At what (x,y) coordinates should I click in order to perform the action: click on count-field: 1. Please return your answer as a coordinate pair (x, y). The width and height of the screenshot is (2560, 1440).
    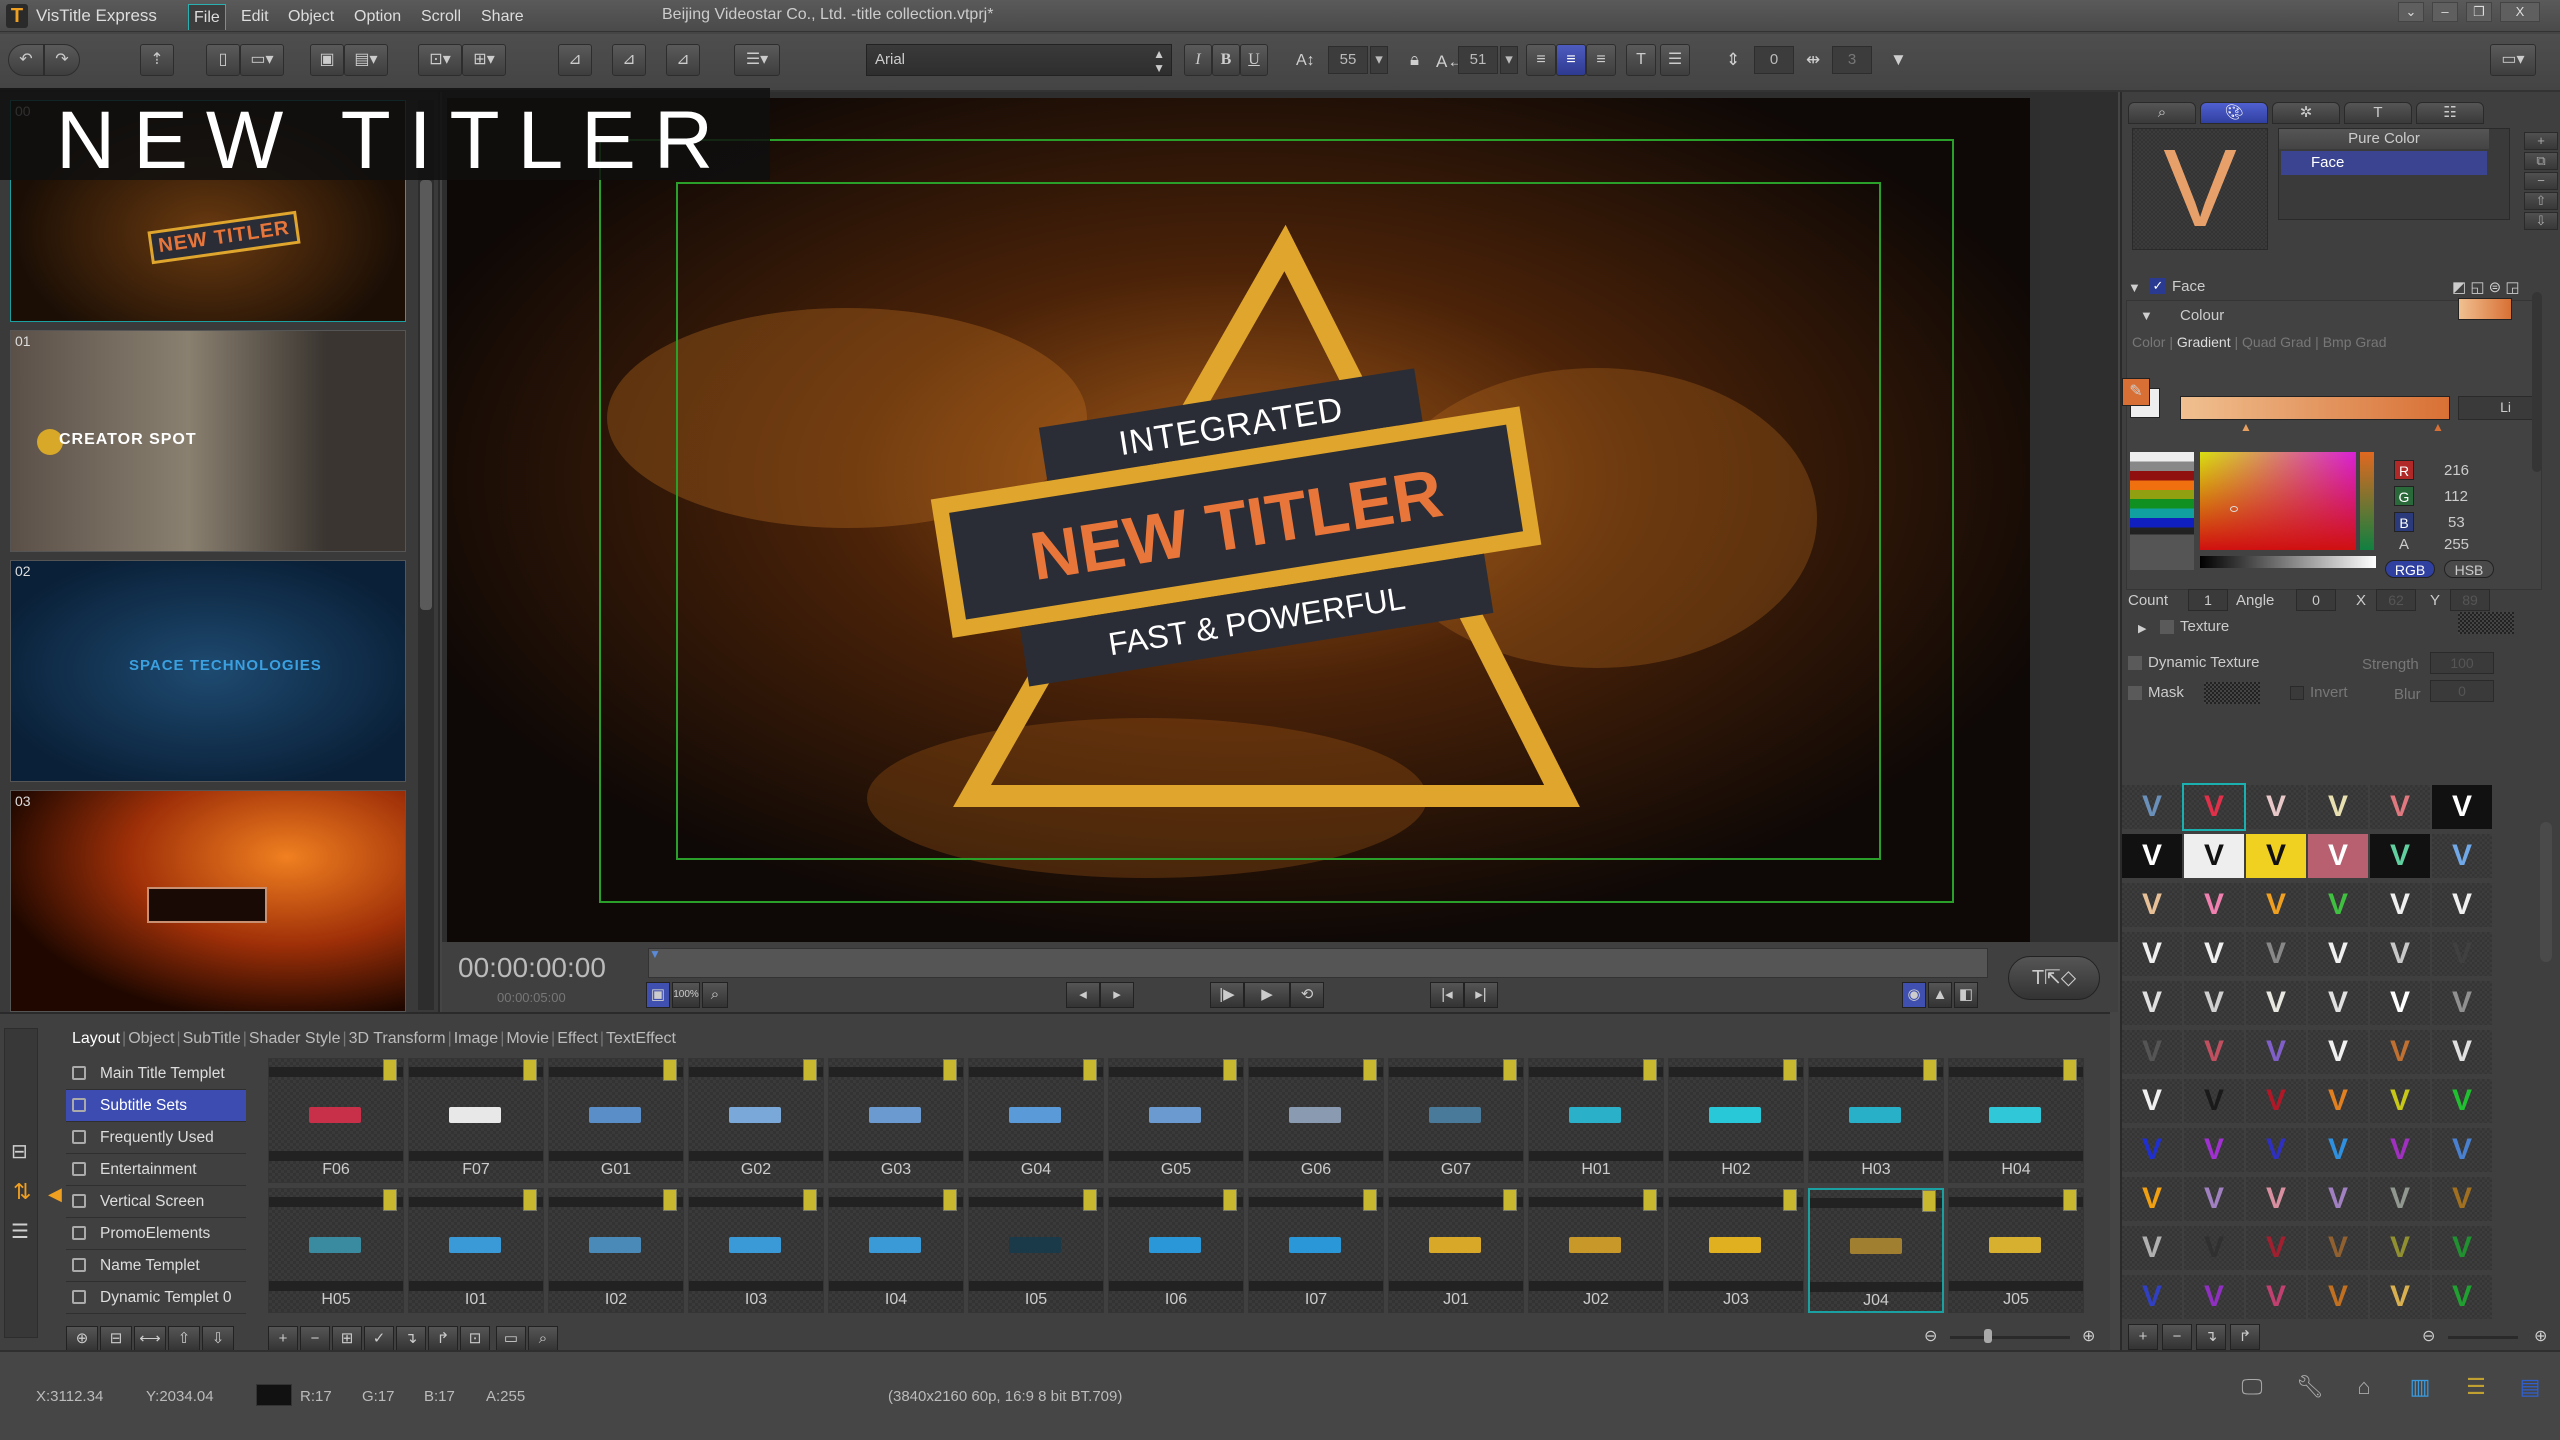
    Looking at the image, I should click on (2208, 600).